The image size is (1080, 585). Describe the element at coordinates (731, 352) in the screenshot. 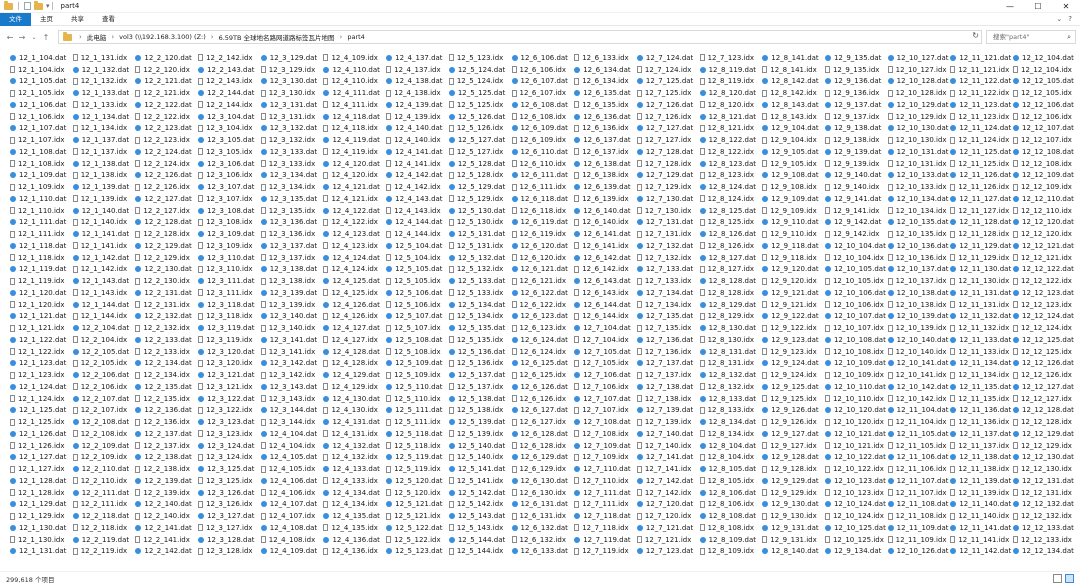

I see `file-item: 12_8_131.dat` at that location.